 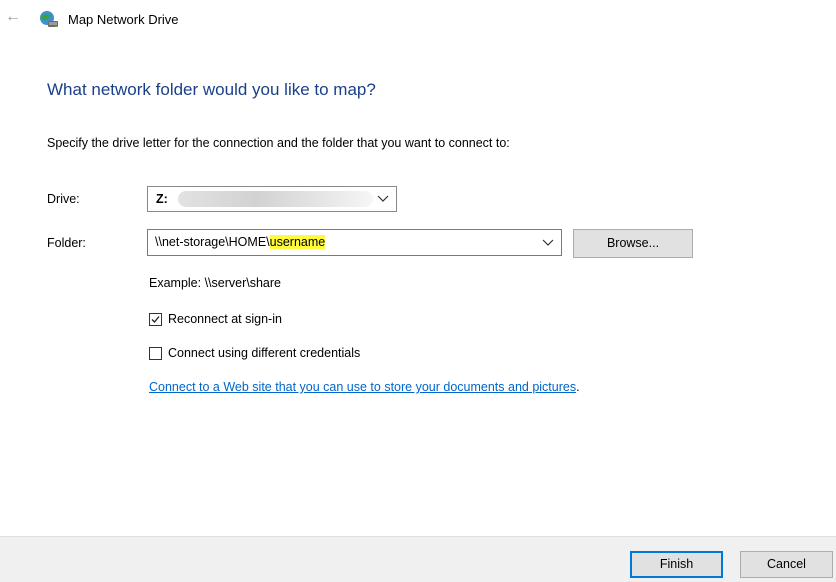 I want to click on cancel-button: Cancel, so click(x=786, y=564).